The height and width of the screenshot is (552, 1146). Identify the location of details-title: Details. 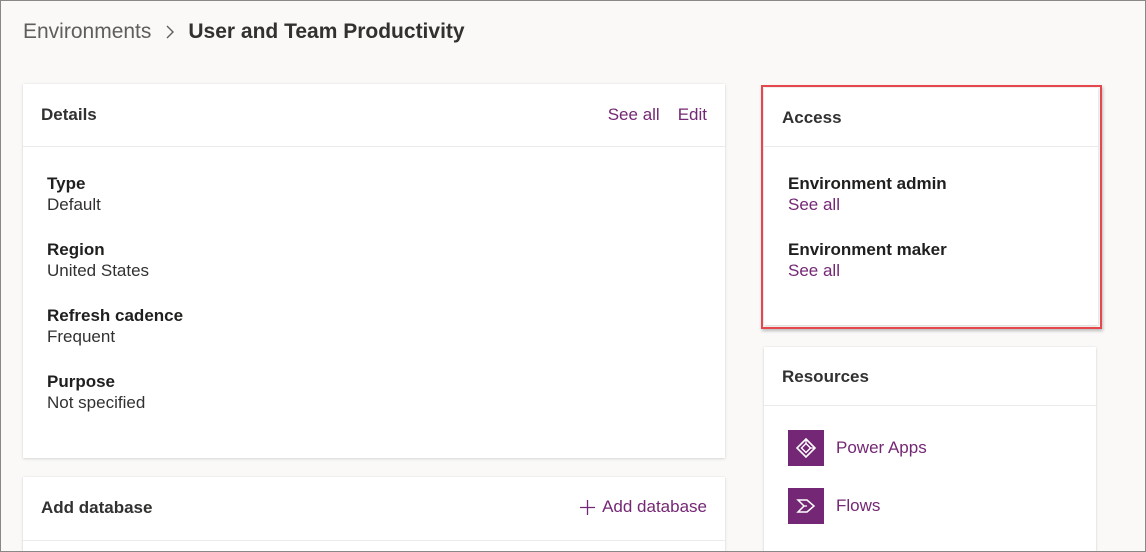
(69, 114).